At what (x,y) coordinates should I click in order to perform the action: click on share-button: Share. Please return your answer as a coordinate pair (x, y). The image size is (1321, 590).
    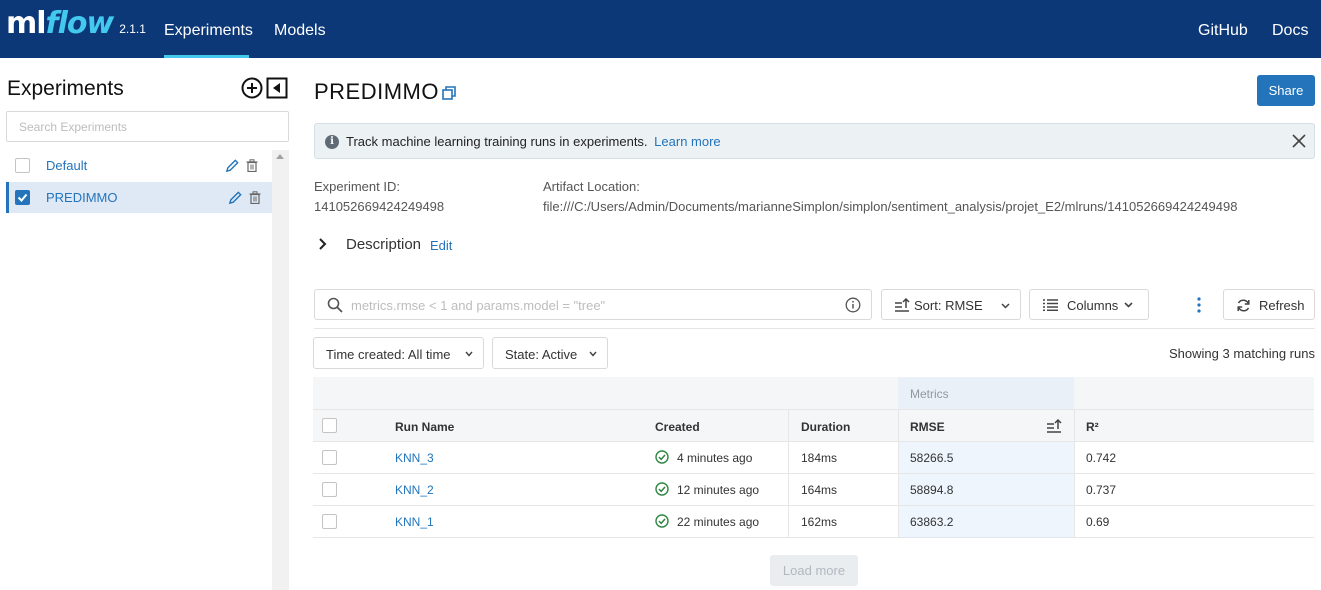
    Looking at the image, I should click on (1286, 90).